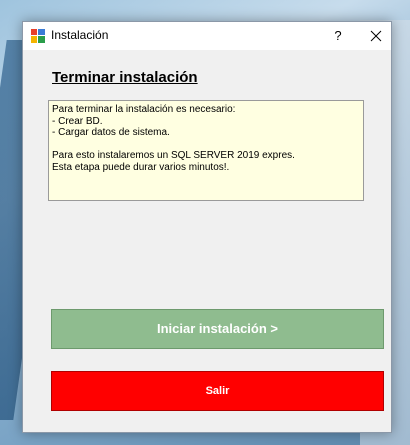  What do you see at coordinates (206, 145) in the screenshot?
I see `info-line` at bounding box center [206, 145].